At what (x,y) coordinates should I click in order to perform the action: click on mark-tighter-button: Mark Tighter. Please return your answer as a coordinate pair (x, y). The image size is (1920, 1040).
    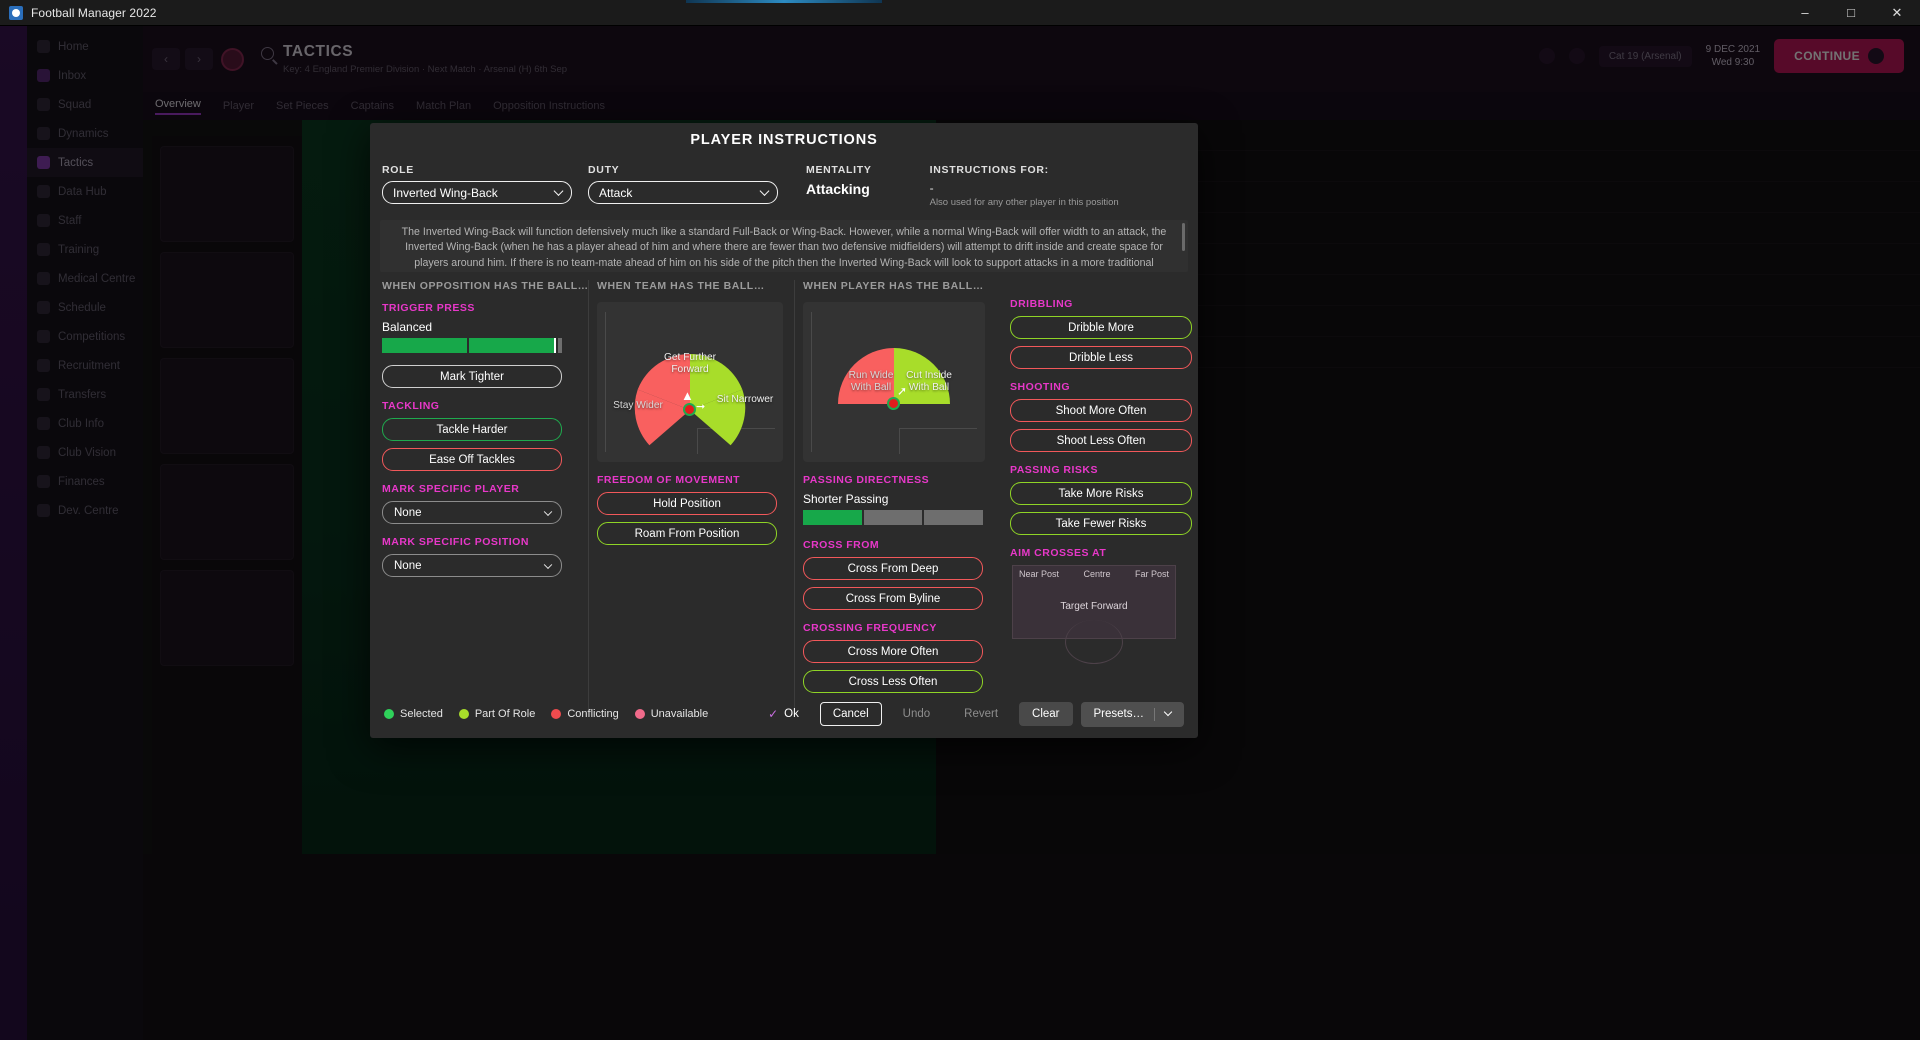
    Looking at the image, I should click on (472, 376).